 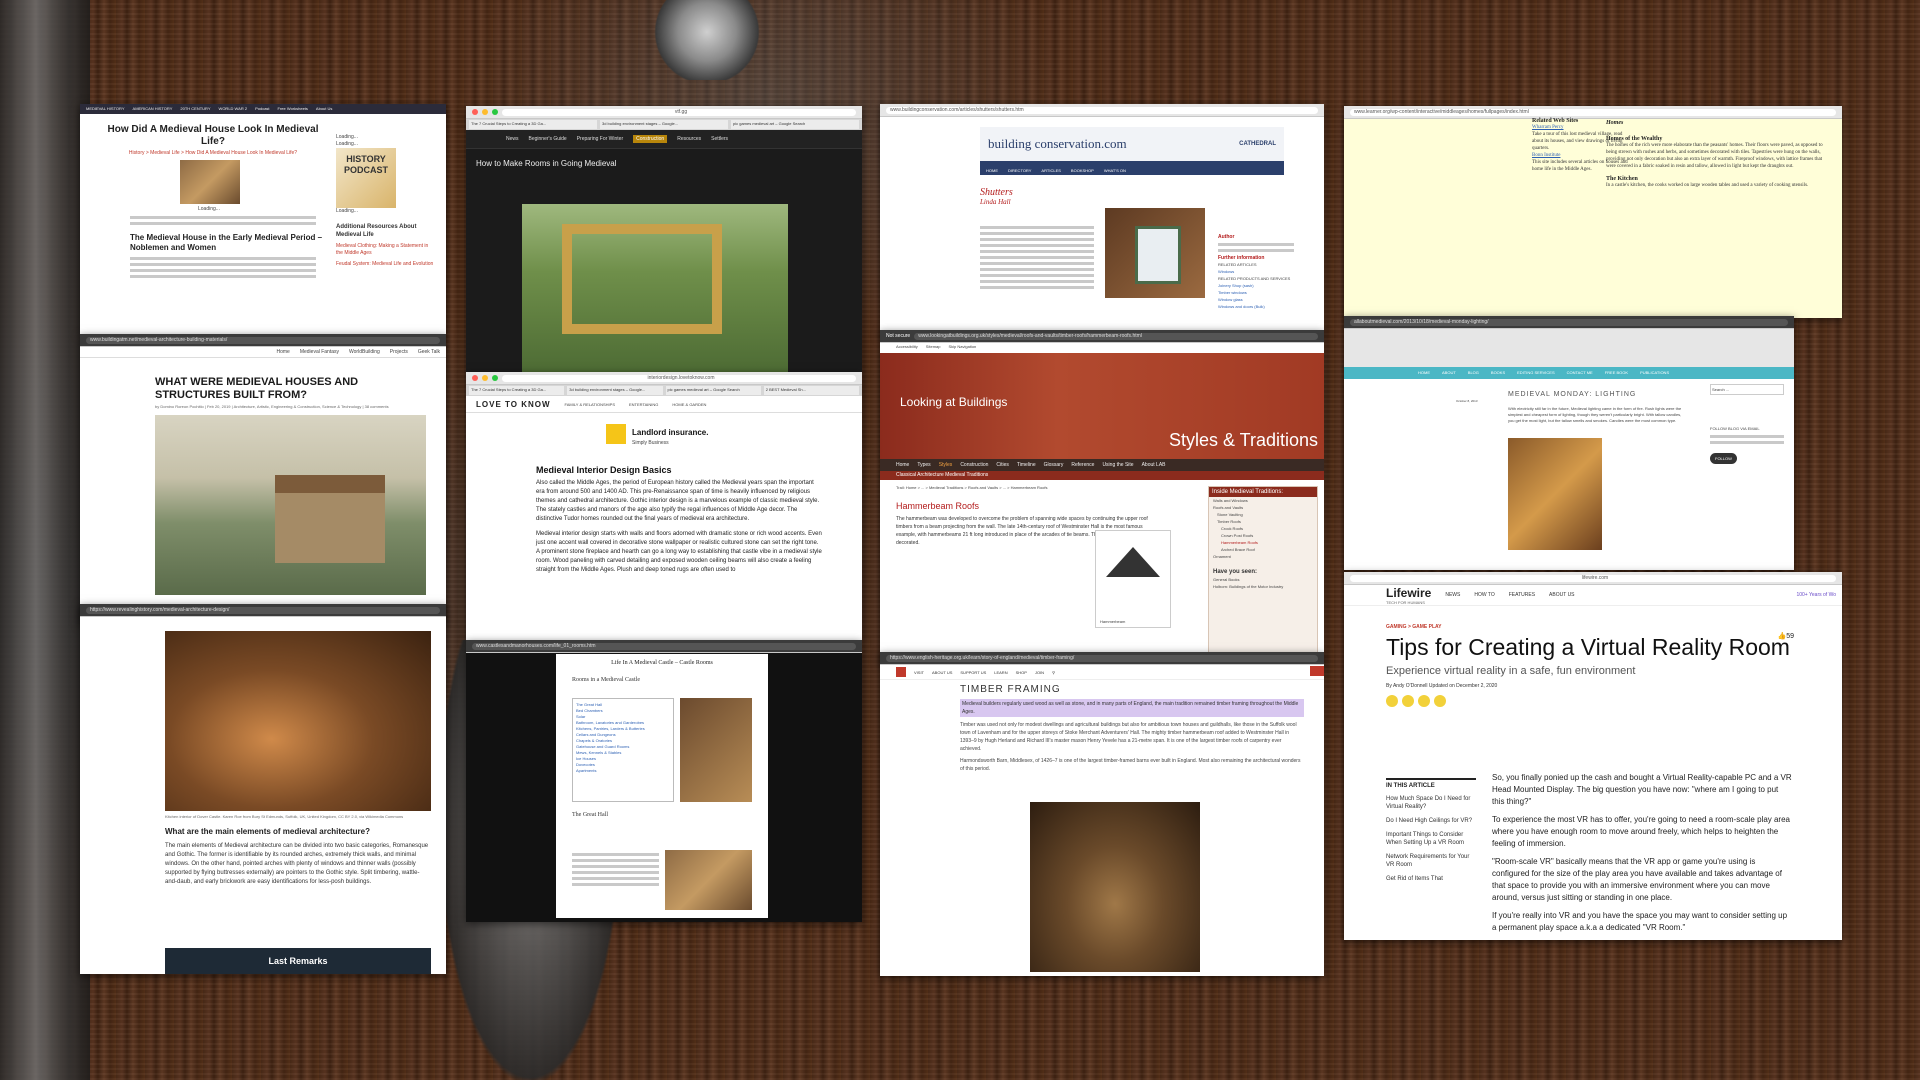 What do you see at coordinates (1785, 636) in the screenshot?
I see `like-counter: 👍59` at bounding box center [1785, 636].